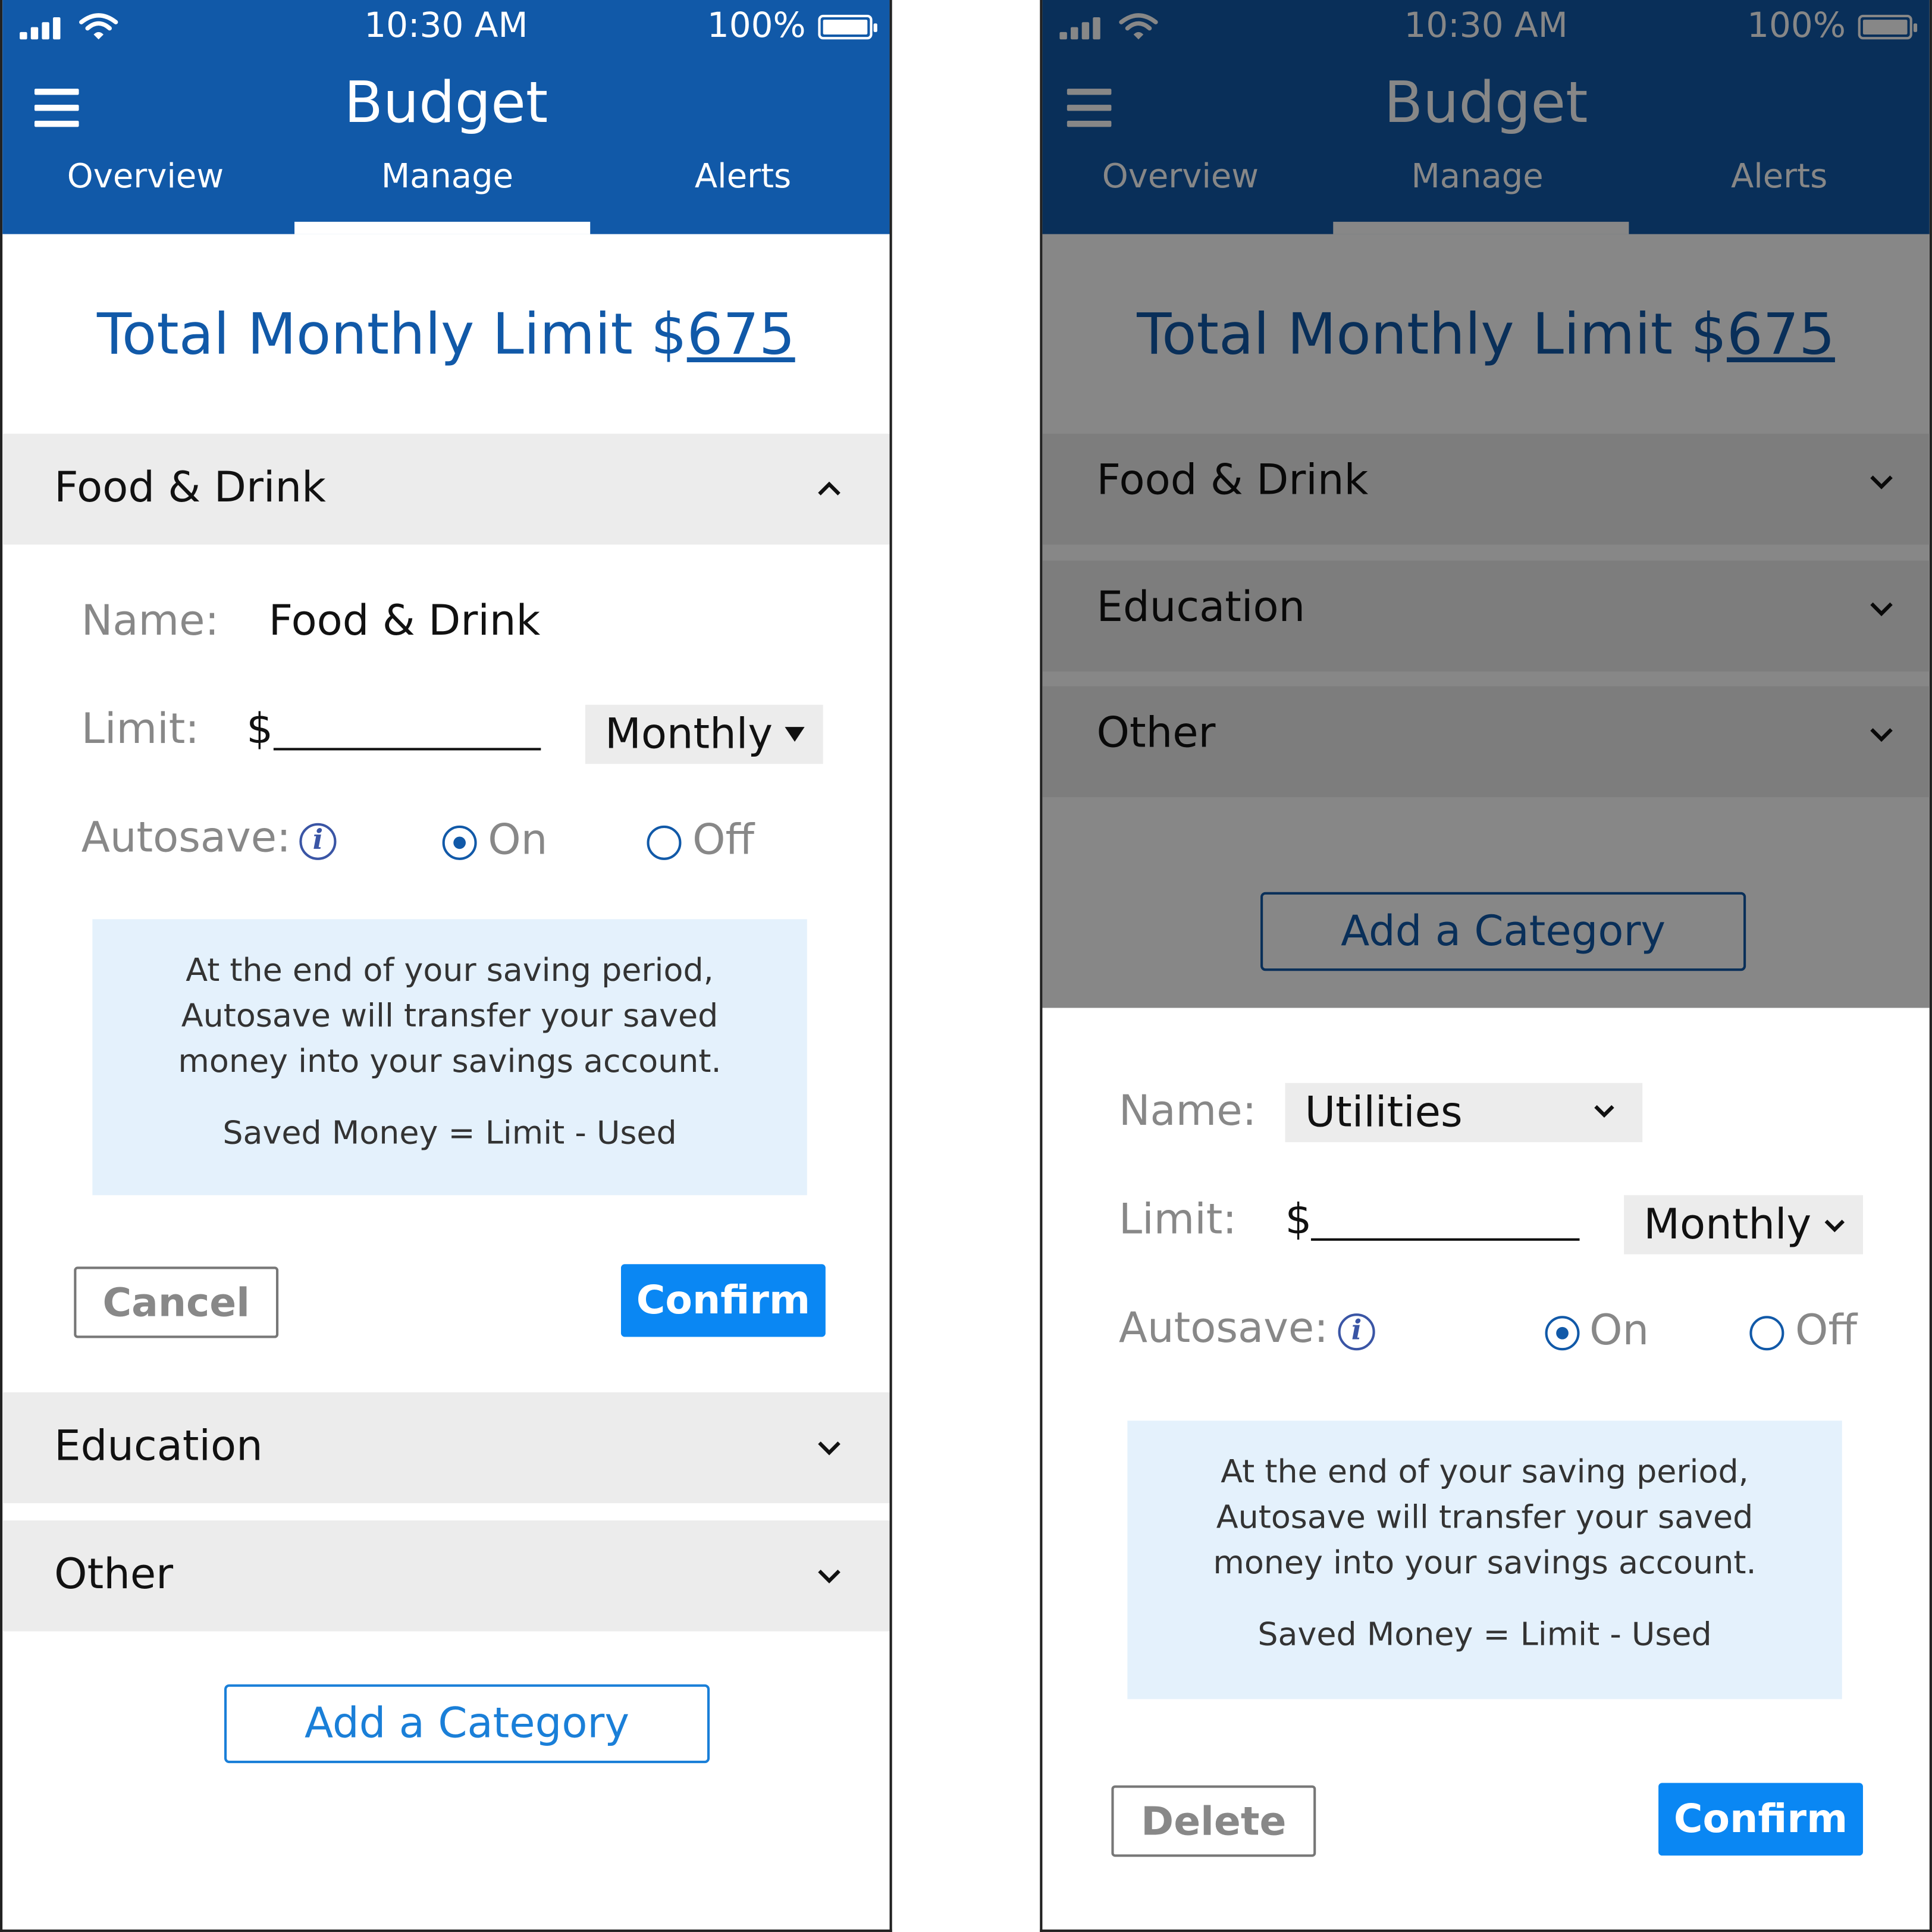 This screenshot has width=1932, height=1932. What do you see at coordinates (446, 489) in the screenshot?
I see `accordion-food-drink: Food & Drink` at bounding box center [446, 489].